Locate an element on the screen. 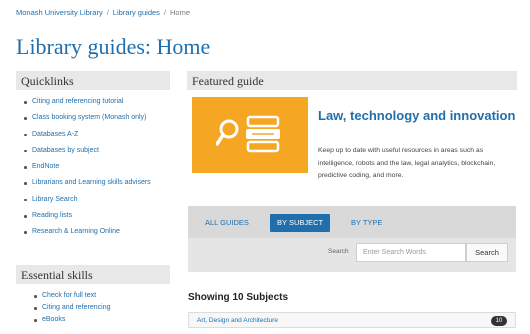 Image resolution: width=530 pixels, height=334 pixels. magnifier-books-icon is located at coordinates (248, 134).